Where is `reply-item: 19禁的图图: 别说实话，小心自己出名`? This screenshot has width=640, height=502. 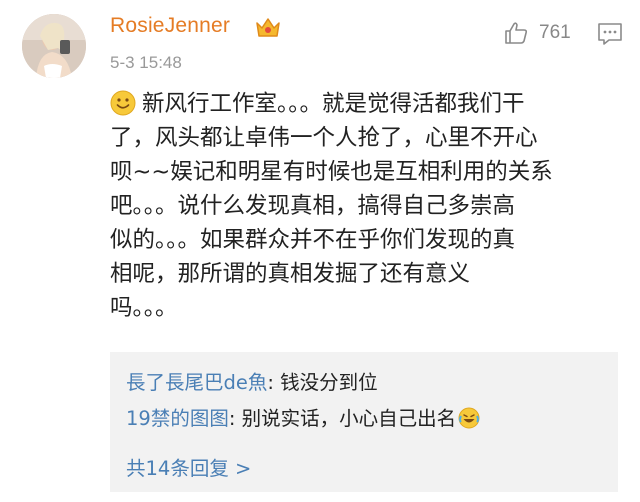 reply-item: 19禁的图图: 别说实话，小心自己出名 is located at coordinates (303, 416).